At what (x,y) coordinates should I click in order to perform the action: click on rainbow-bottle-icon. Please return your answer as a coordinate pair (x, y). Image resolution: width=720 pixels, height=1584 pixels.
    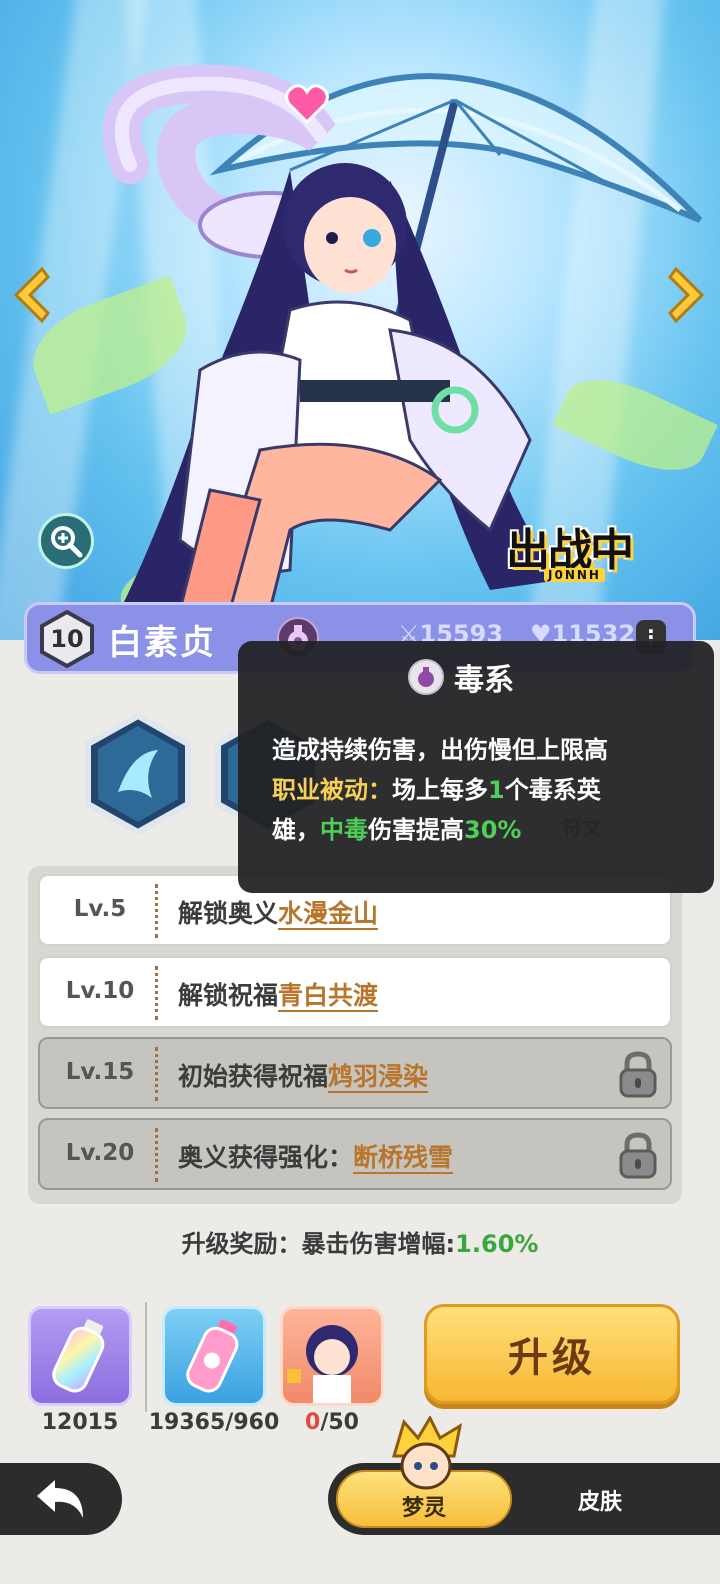
    Looking at the image, I should click on (78, 1356).